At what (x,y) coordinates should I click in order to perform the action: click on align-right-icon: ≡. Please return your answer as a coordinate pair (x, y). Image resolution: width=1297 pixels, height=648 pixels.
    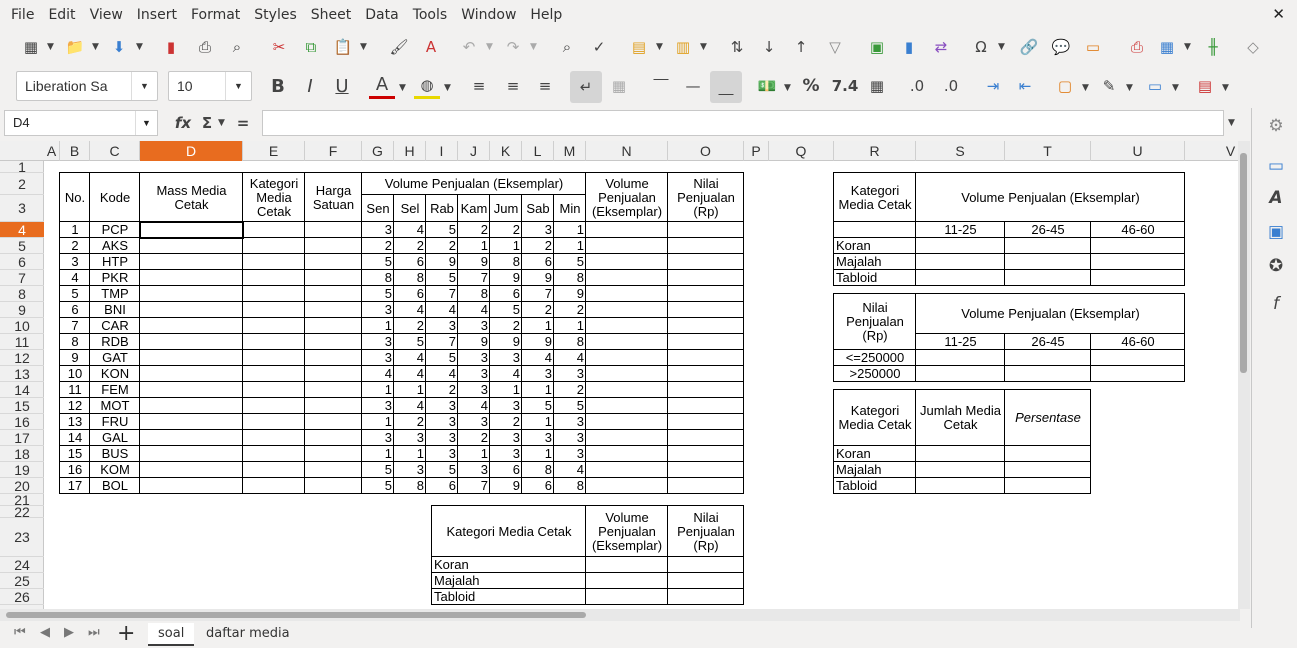
    Looking at the image, I should click on (545, 86).